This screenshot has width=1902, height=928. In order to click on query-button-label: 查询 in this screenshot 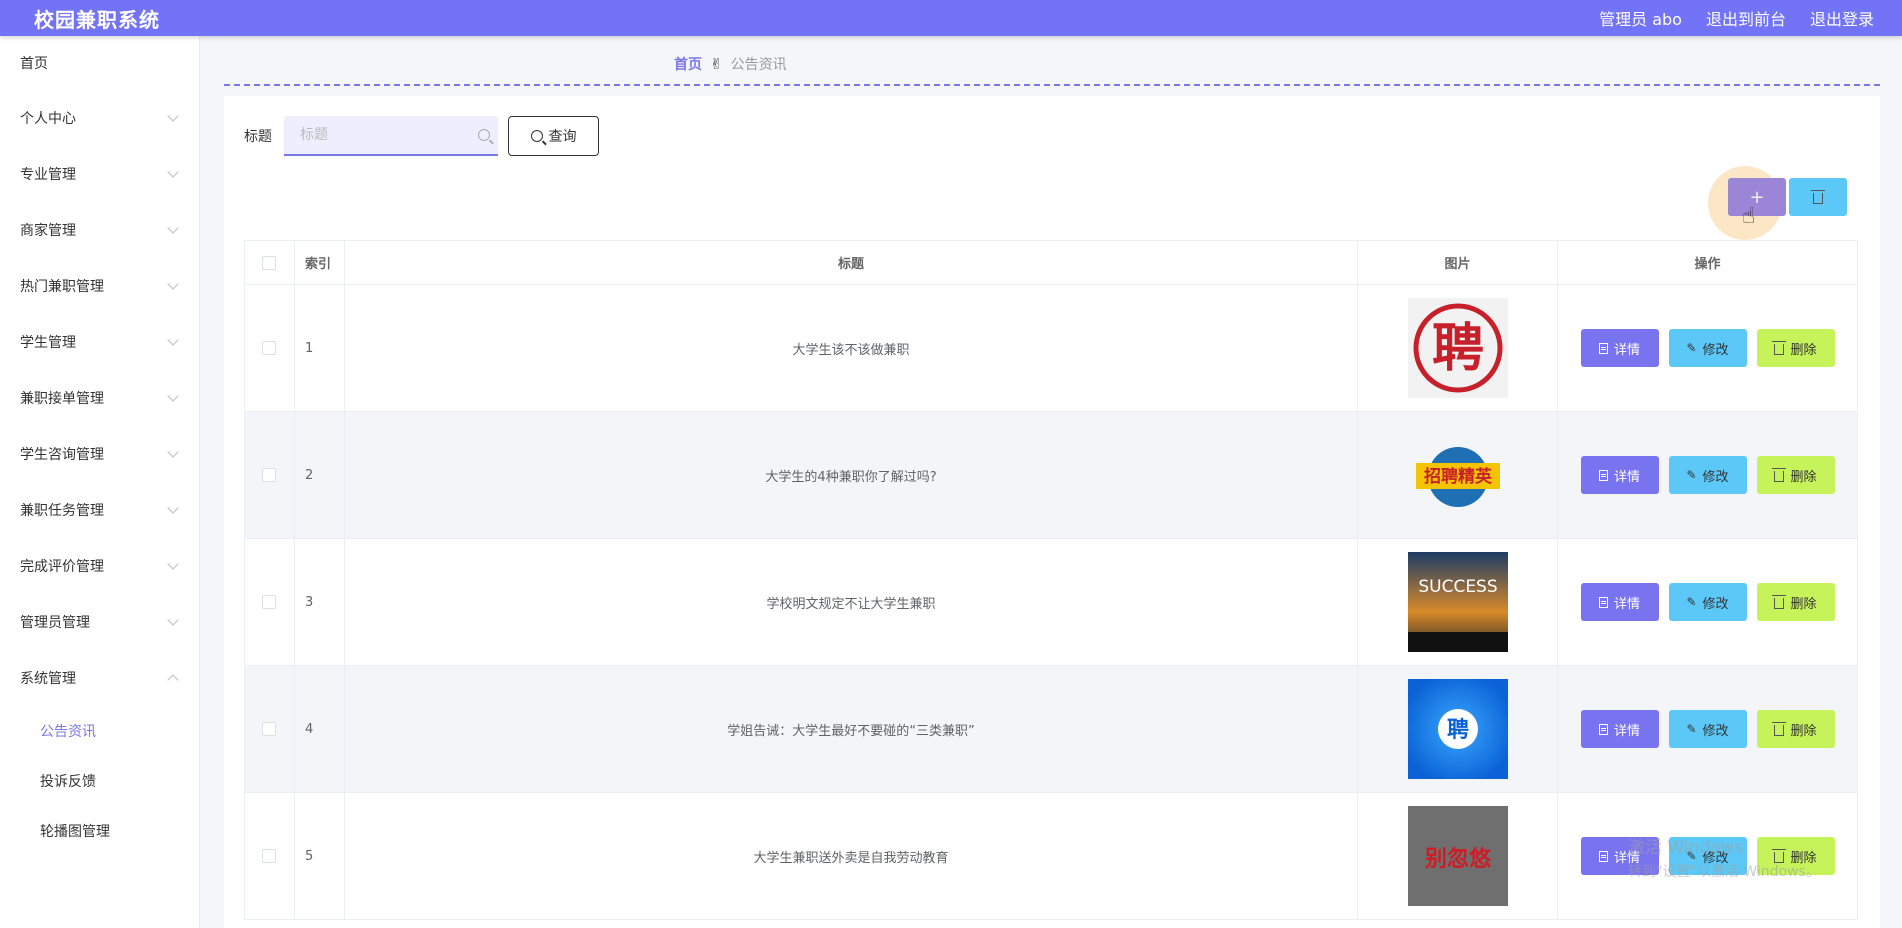, I will do `click(562, 137)`.